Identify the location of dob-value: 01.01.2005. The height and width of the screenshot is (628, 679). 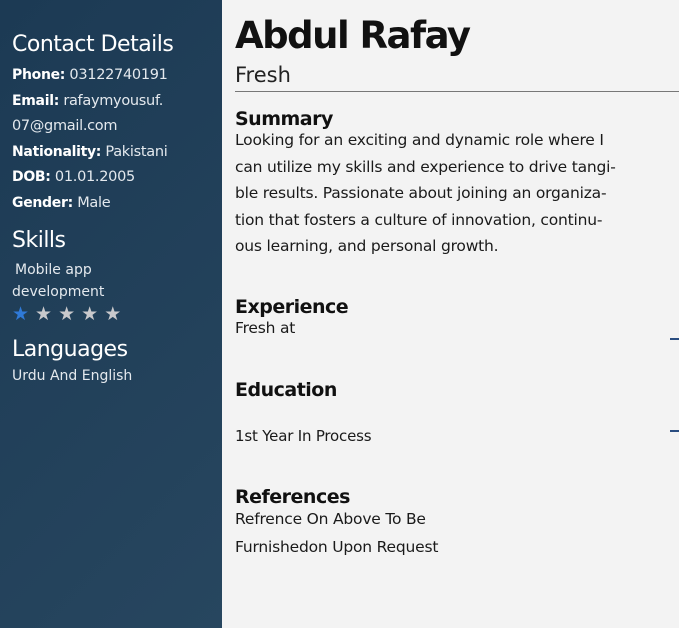
(94, 177).